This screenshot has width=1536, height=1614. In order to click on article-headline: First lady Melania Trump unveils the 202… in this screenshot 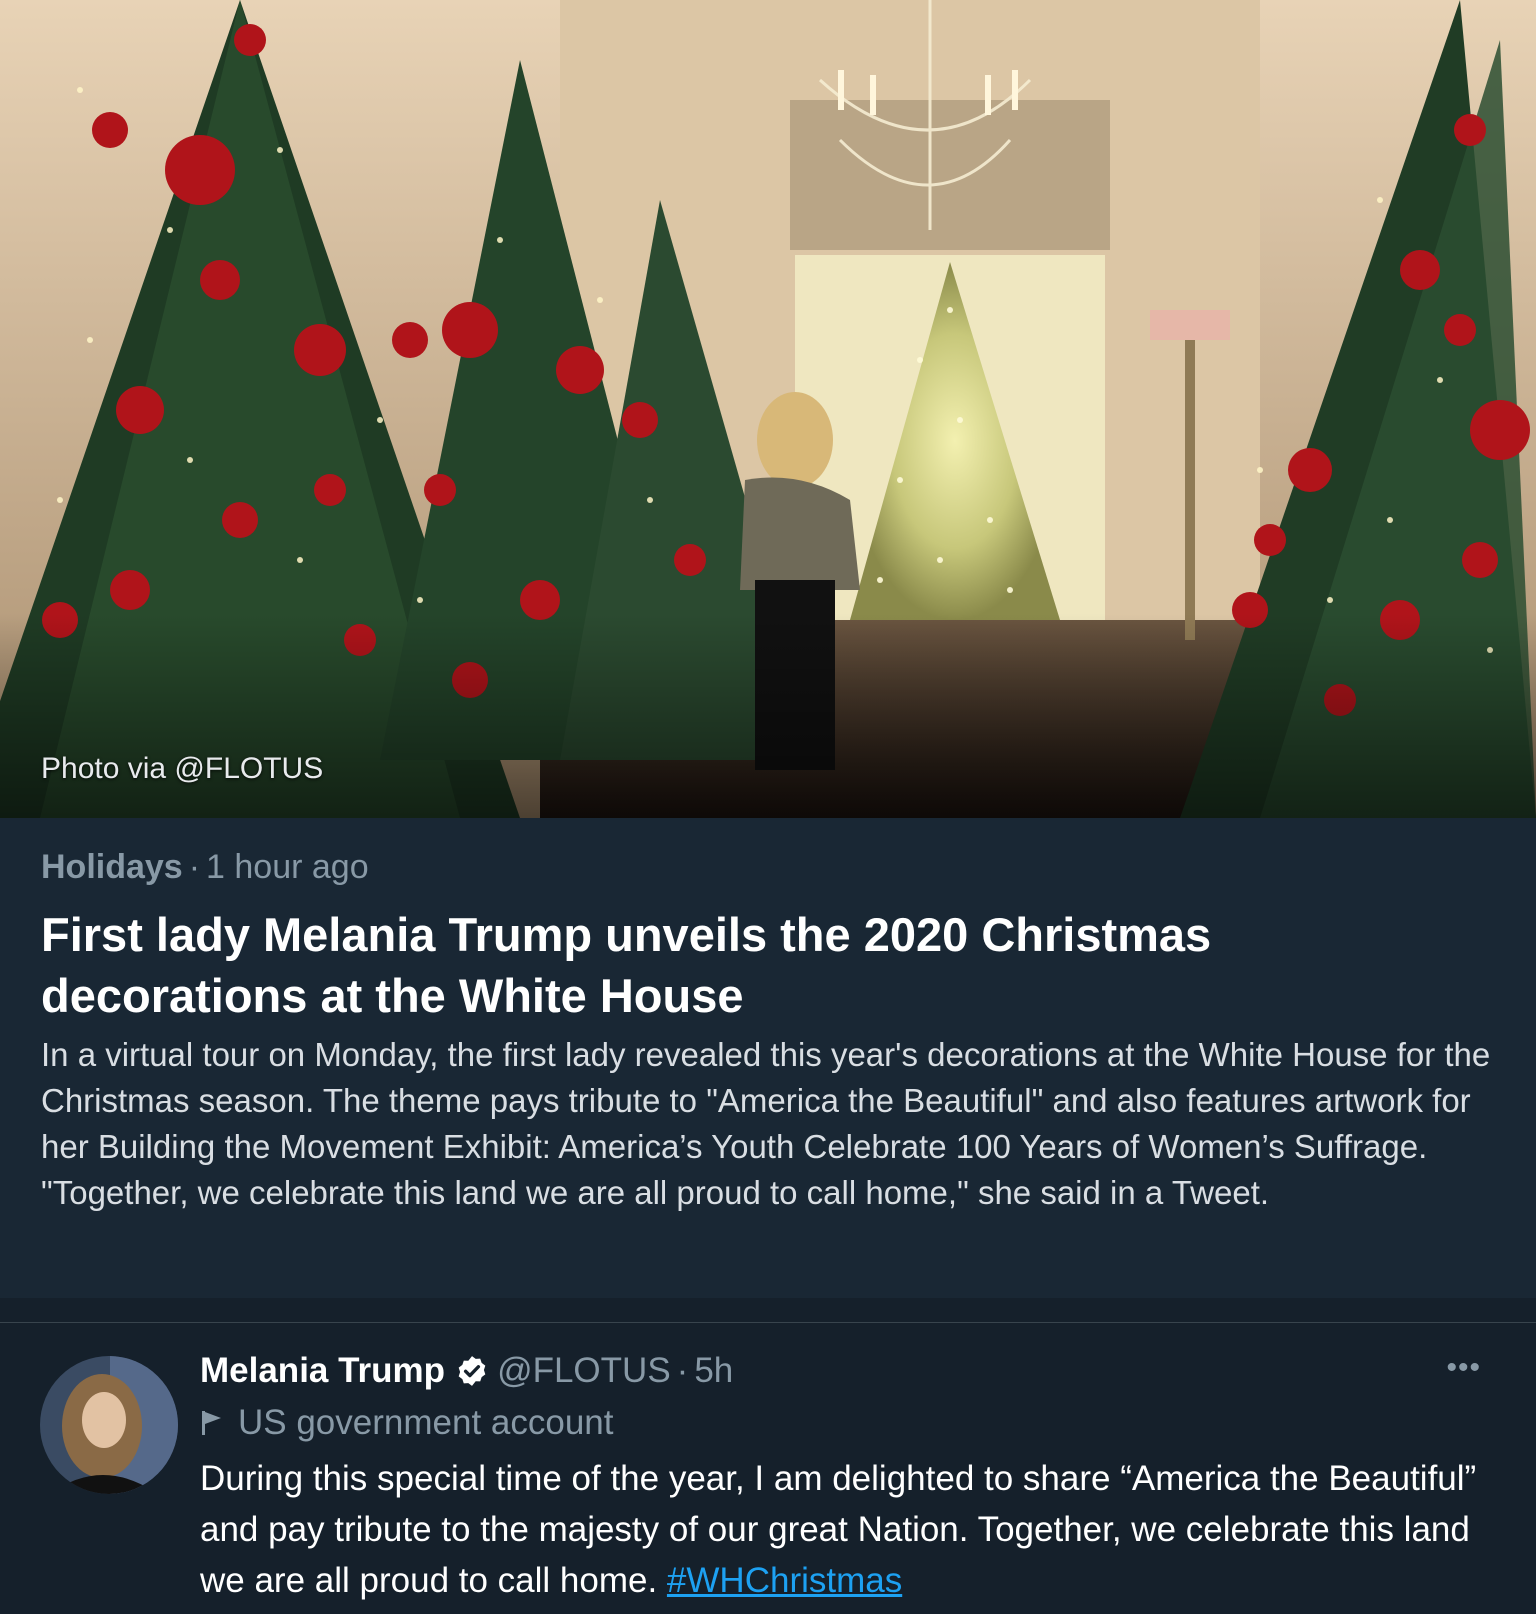, I will do `click(761, 965)`.